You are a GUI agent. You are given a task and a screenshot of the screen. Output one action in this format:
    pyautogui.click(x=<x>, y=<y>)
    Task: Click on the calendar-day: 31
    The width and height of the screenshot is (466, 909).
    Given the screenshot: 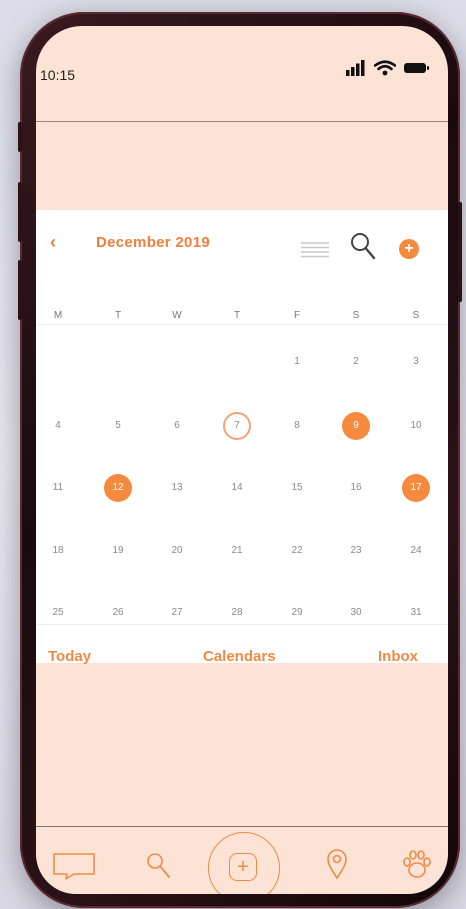 What is the action you would take?
    pyautogui.click(x=416, y=613)
    